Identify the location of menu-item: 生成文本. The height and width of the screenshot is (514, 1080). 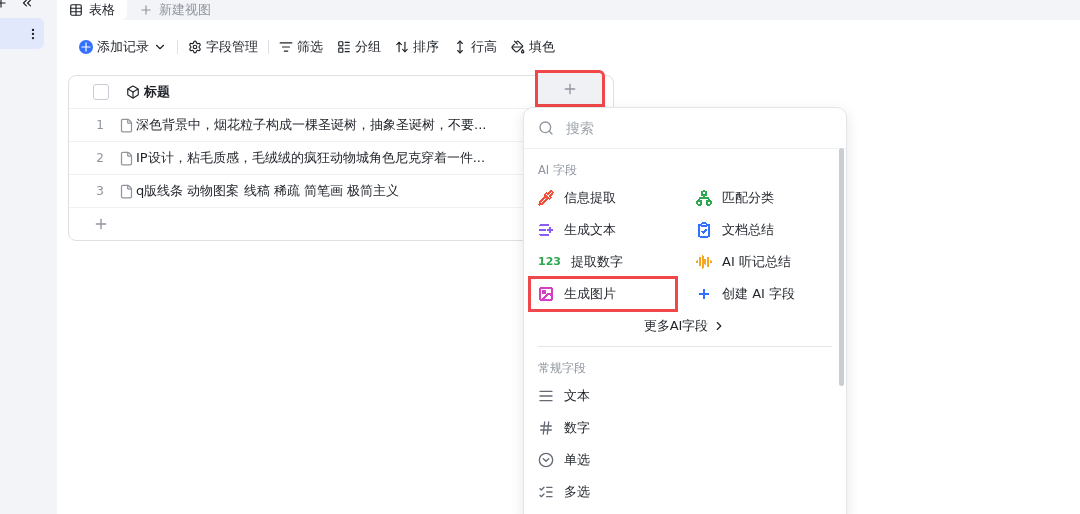
(603, 230).